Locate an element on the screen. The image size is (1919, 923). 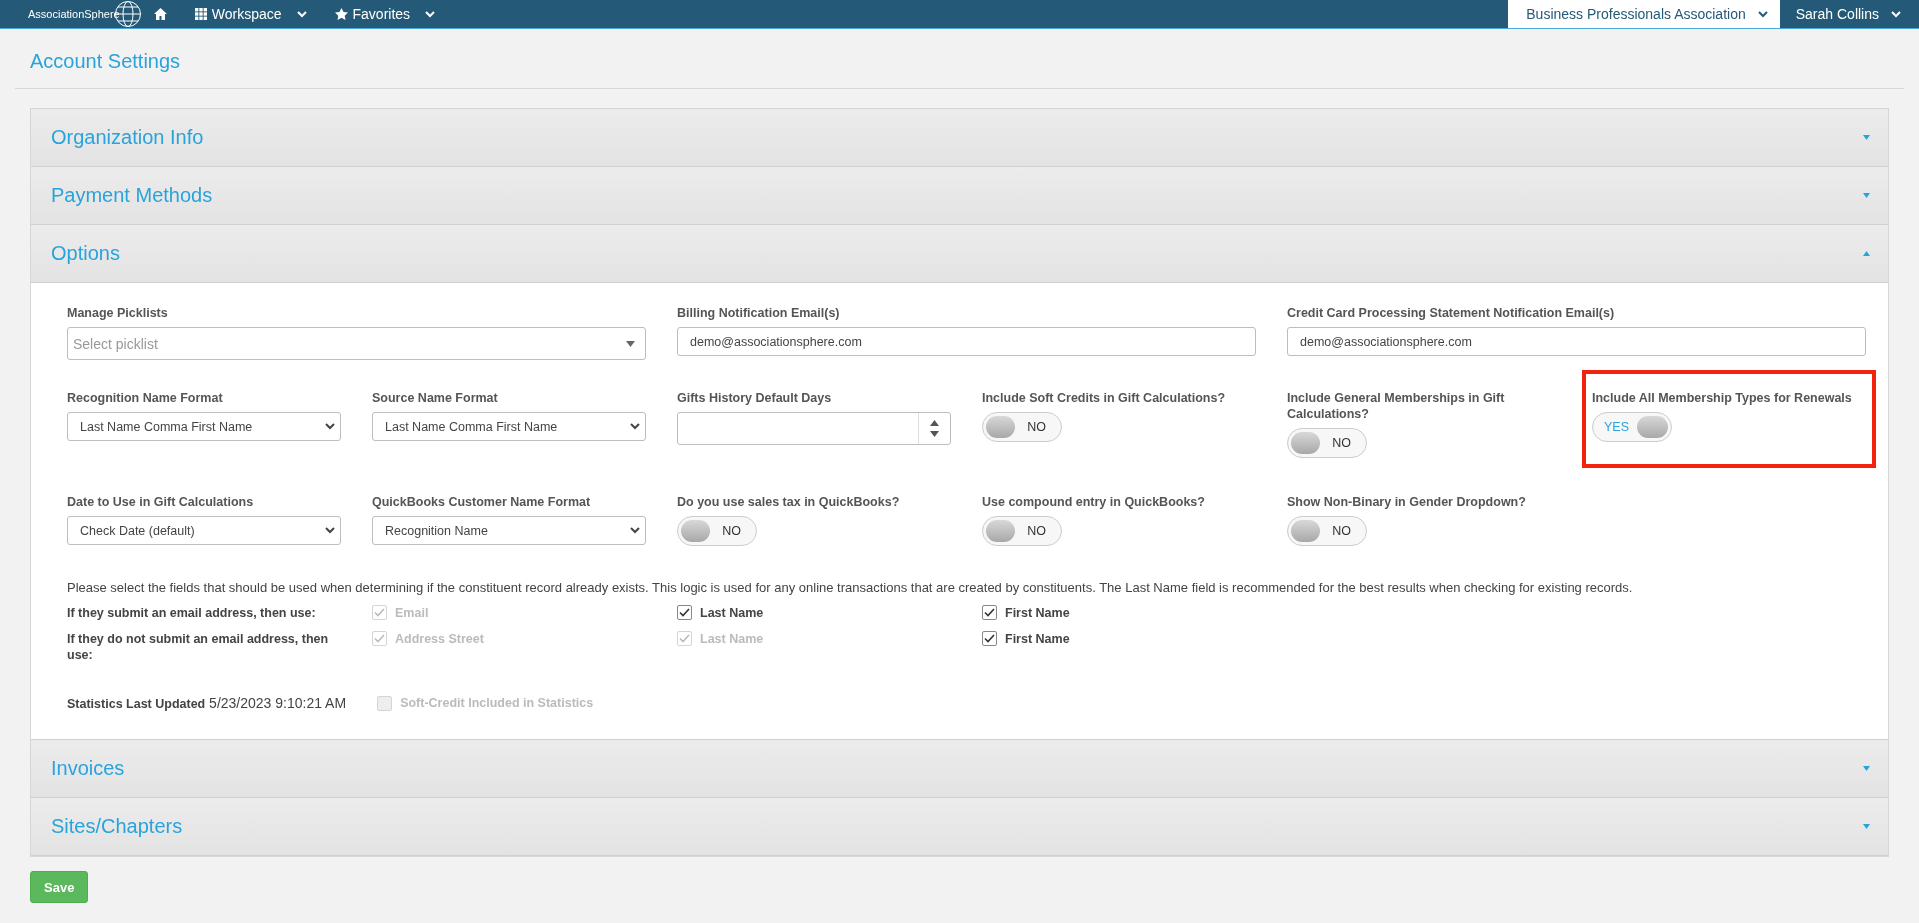
nav-menu: Favorites is located at coordinates (385, 14).